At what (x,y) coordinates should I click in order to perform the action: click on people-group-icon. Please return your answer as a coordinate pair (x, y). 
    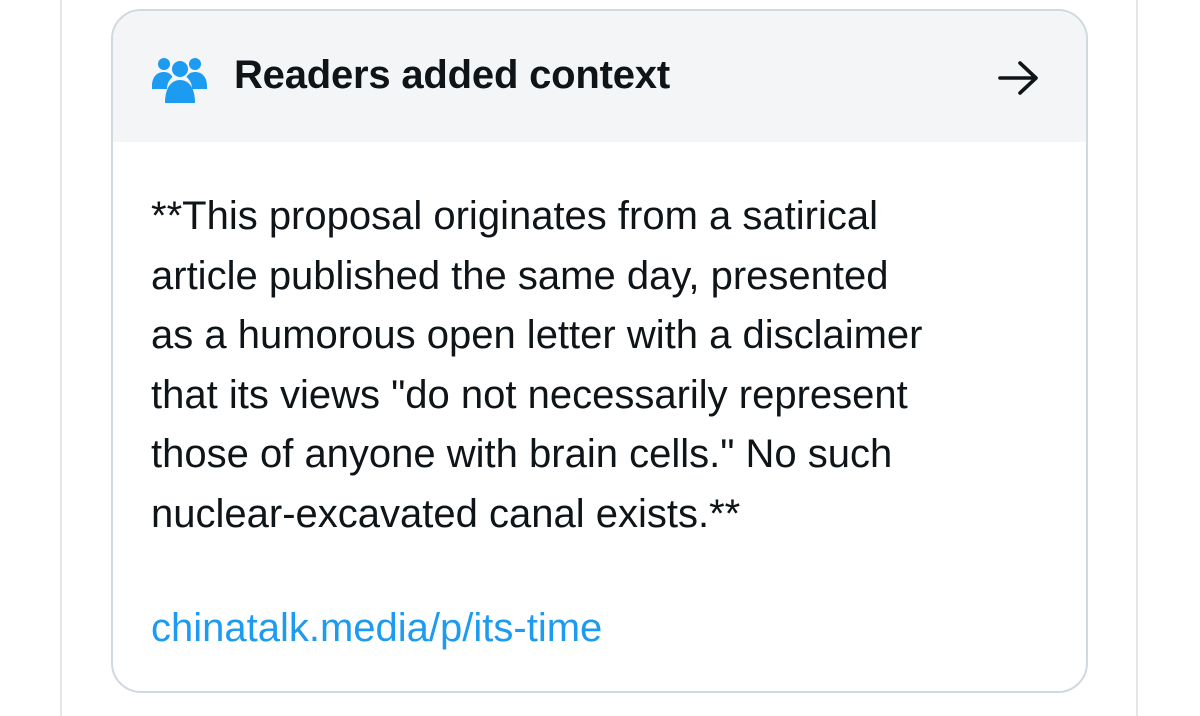
    Looking at the image, I should click on (180, 78).